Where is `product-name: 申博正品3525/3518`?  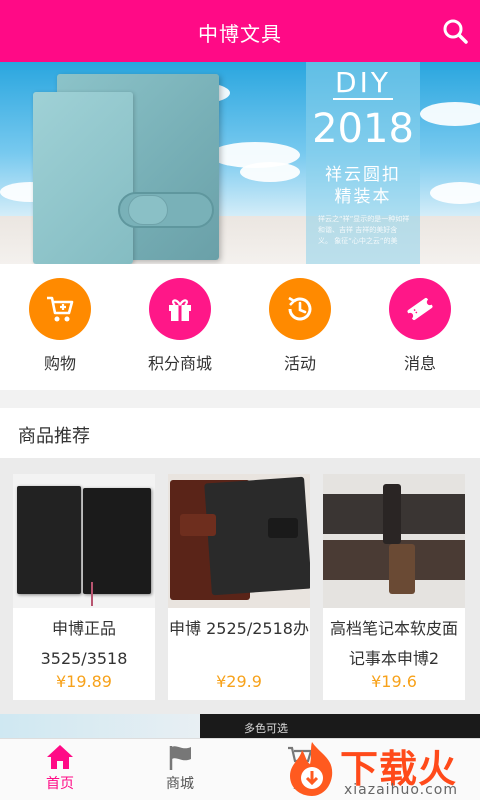
product-name: 申博正品3525/3518 is located at coordinates (84, 643).